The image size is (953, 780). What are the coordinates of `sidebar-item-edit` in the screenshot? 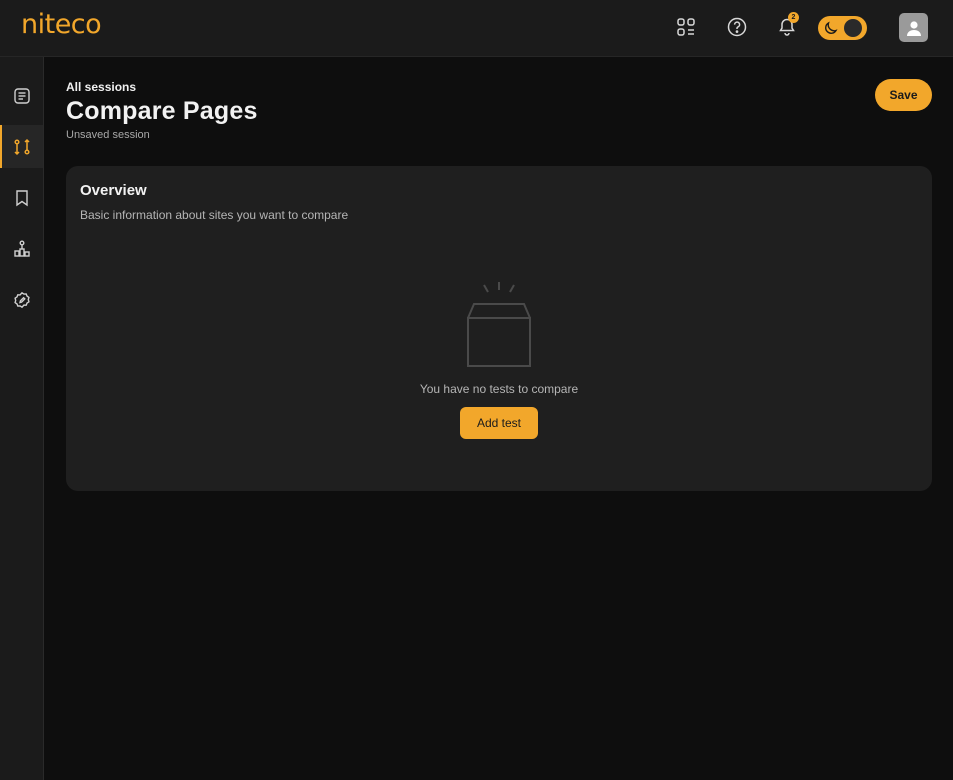 It's located at (21, 299).